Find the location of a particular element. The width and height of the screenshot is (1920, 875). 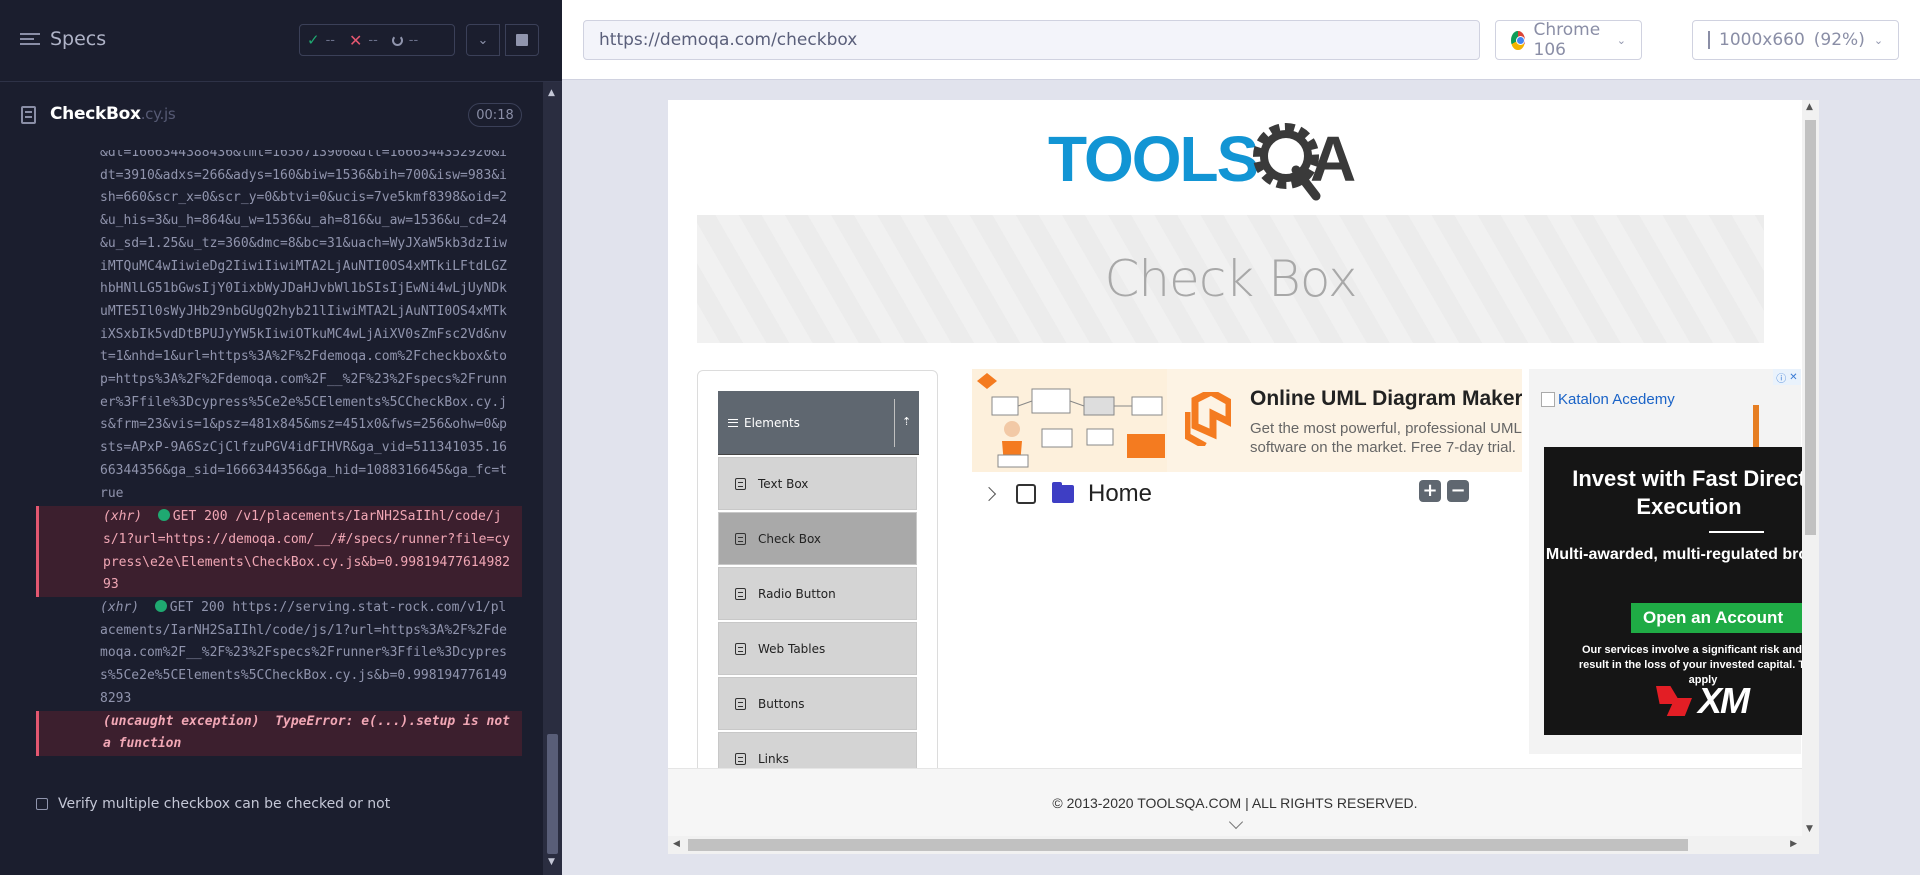

auto-scroll-button: ⌄ is located at coordinates (483, 40).